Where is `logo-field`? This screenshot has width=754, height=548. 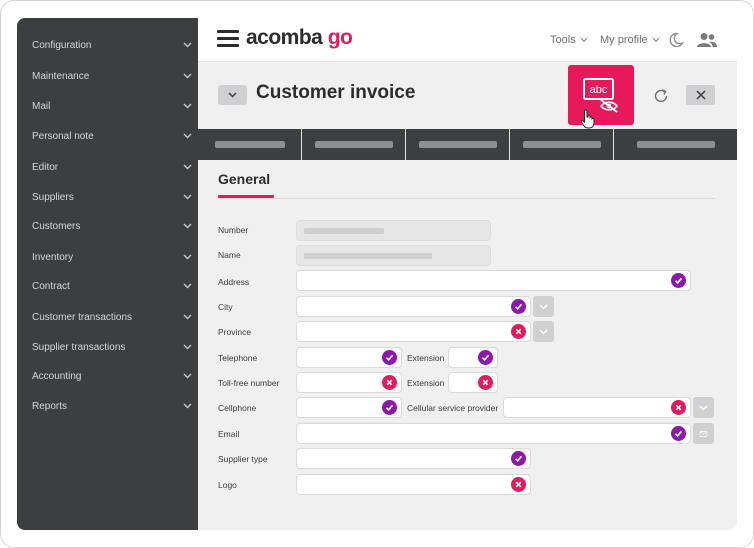 logo-field is located at coordinates (413, 484).